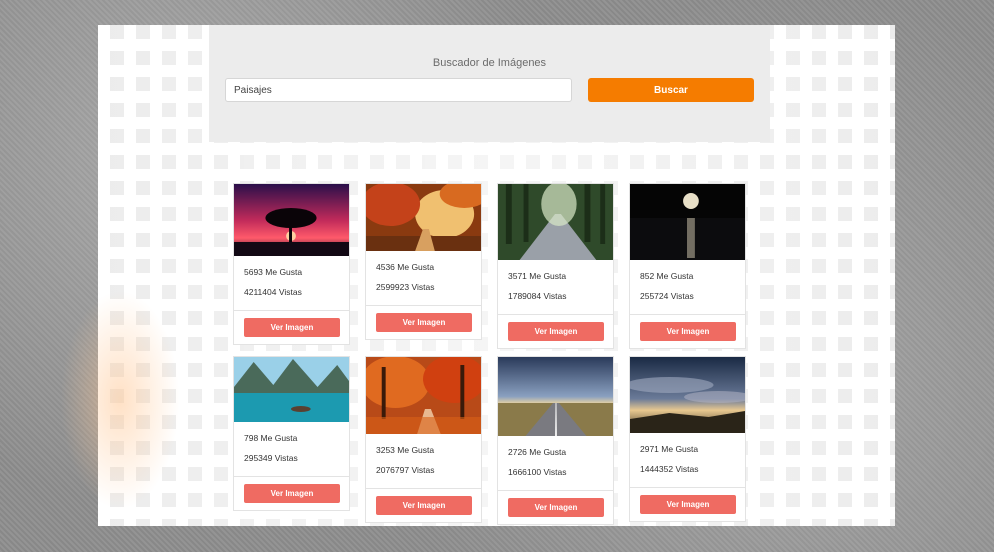  What do you see at coordinates (671, 90) in the screenshot?
I see `search-button: Buscar` at bounding box center [671, 90].